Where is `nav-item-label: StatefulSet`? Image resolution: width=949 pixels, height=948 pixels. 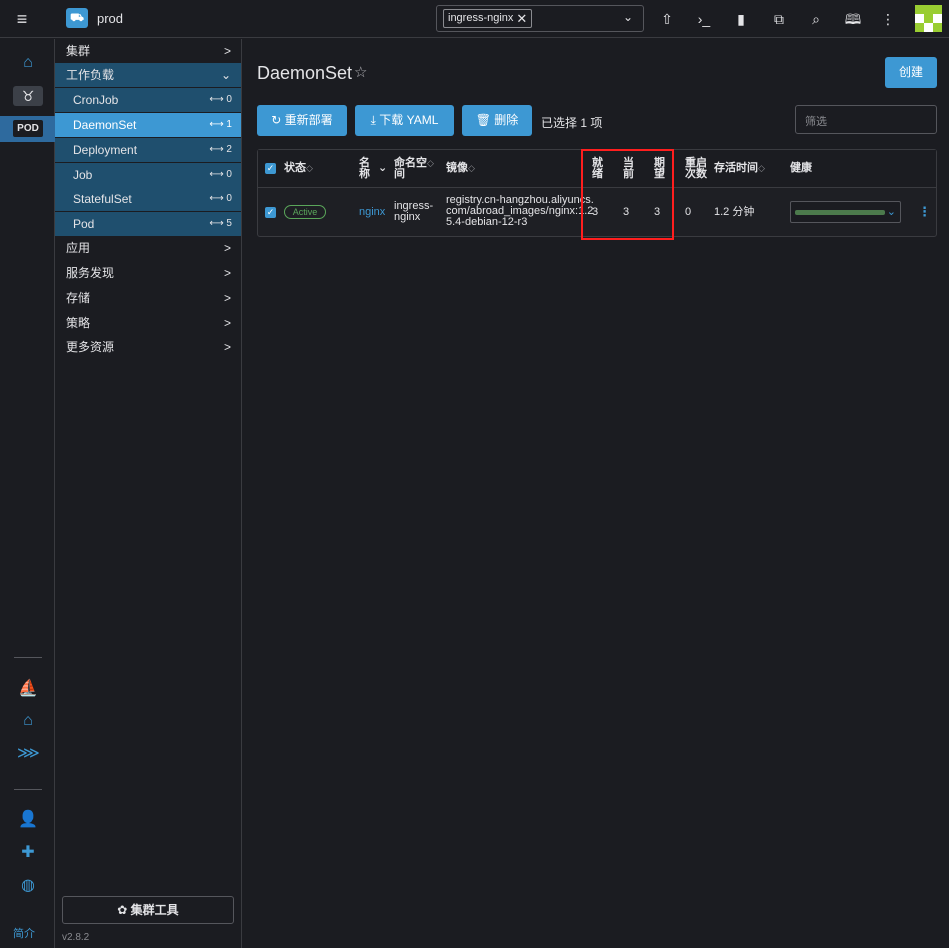
nav-item-label: StatefulSet is located at coordinates (102, 199).